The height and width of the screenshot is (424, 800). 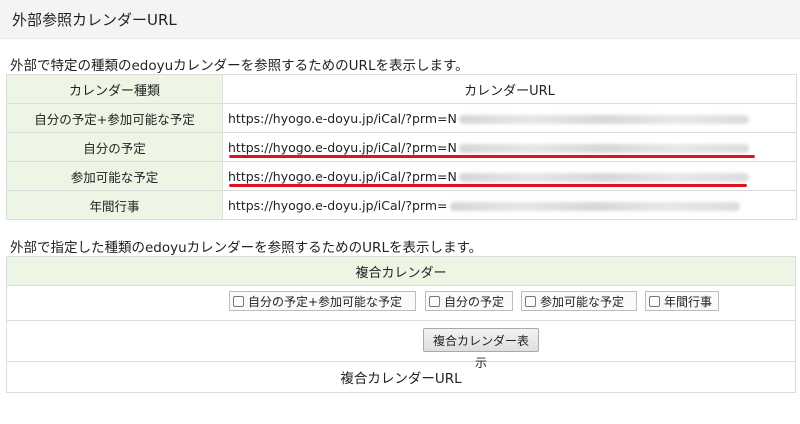 What do you see at coordinates (401, 377) in the screenshot?
I see `combined-calendar-url-label: 複合カレンダーURL` at bounding box center [401, 377].